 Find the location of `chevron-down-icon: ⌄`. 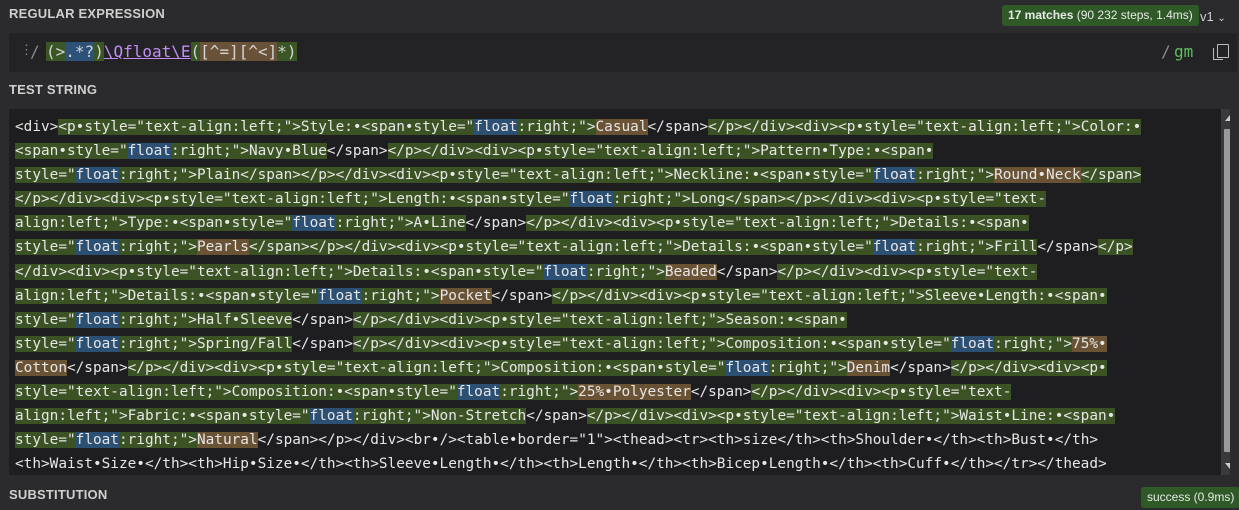

chevron-down-icon: ⌄ is located at coordinates (1221, 18).